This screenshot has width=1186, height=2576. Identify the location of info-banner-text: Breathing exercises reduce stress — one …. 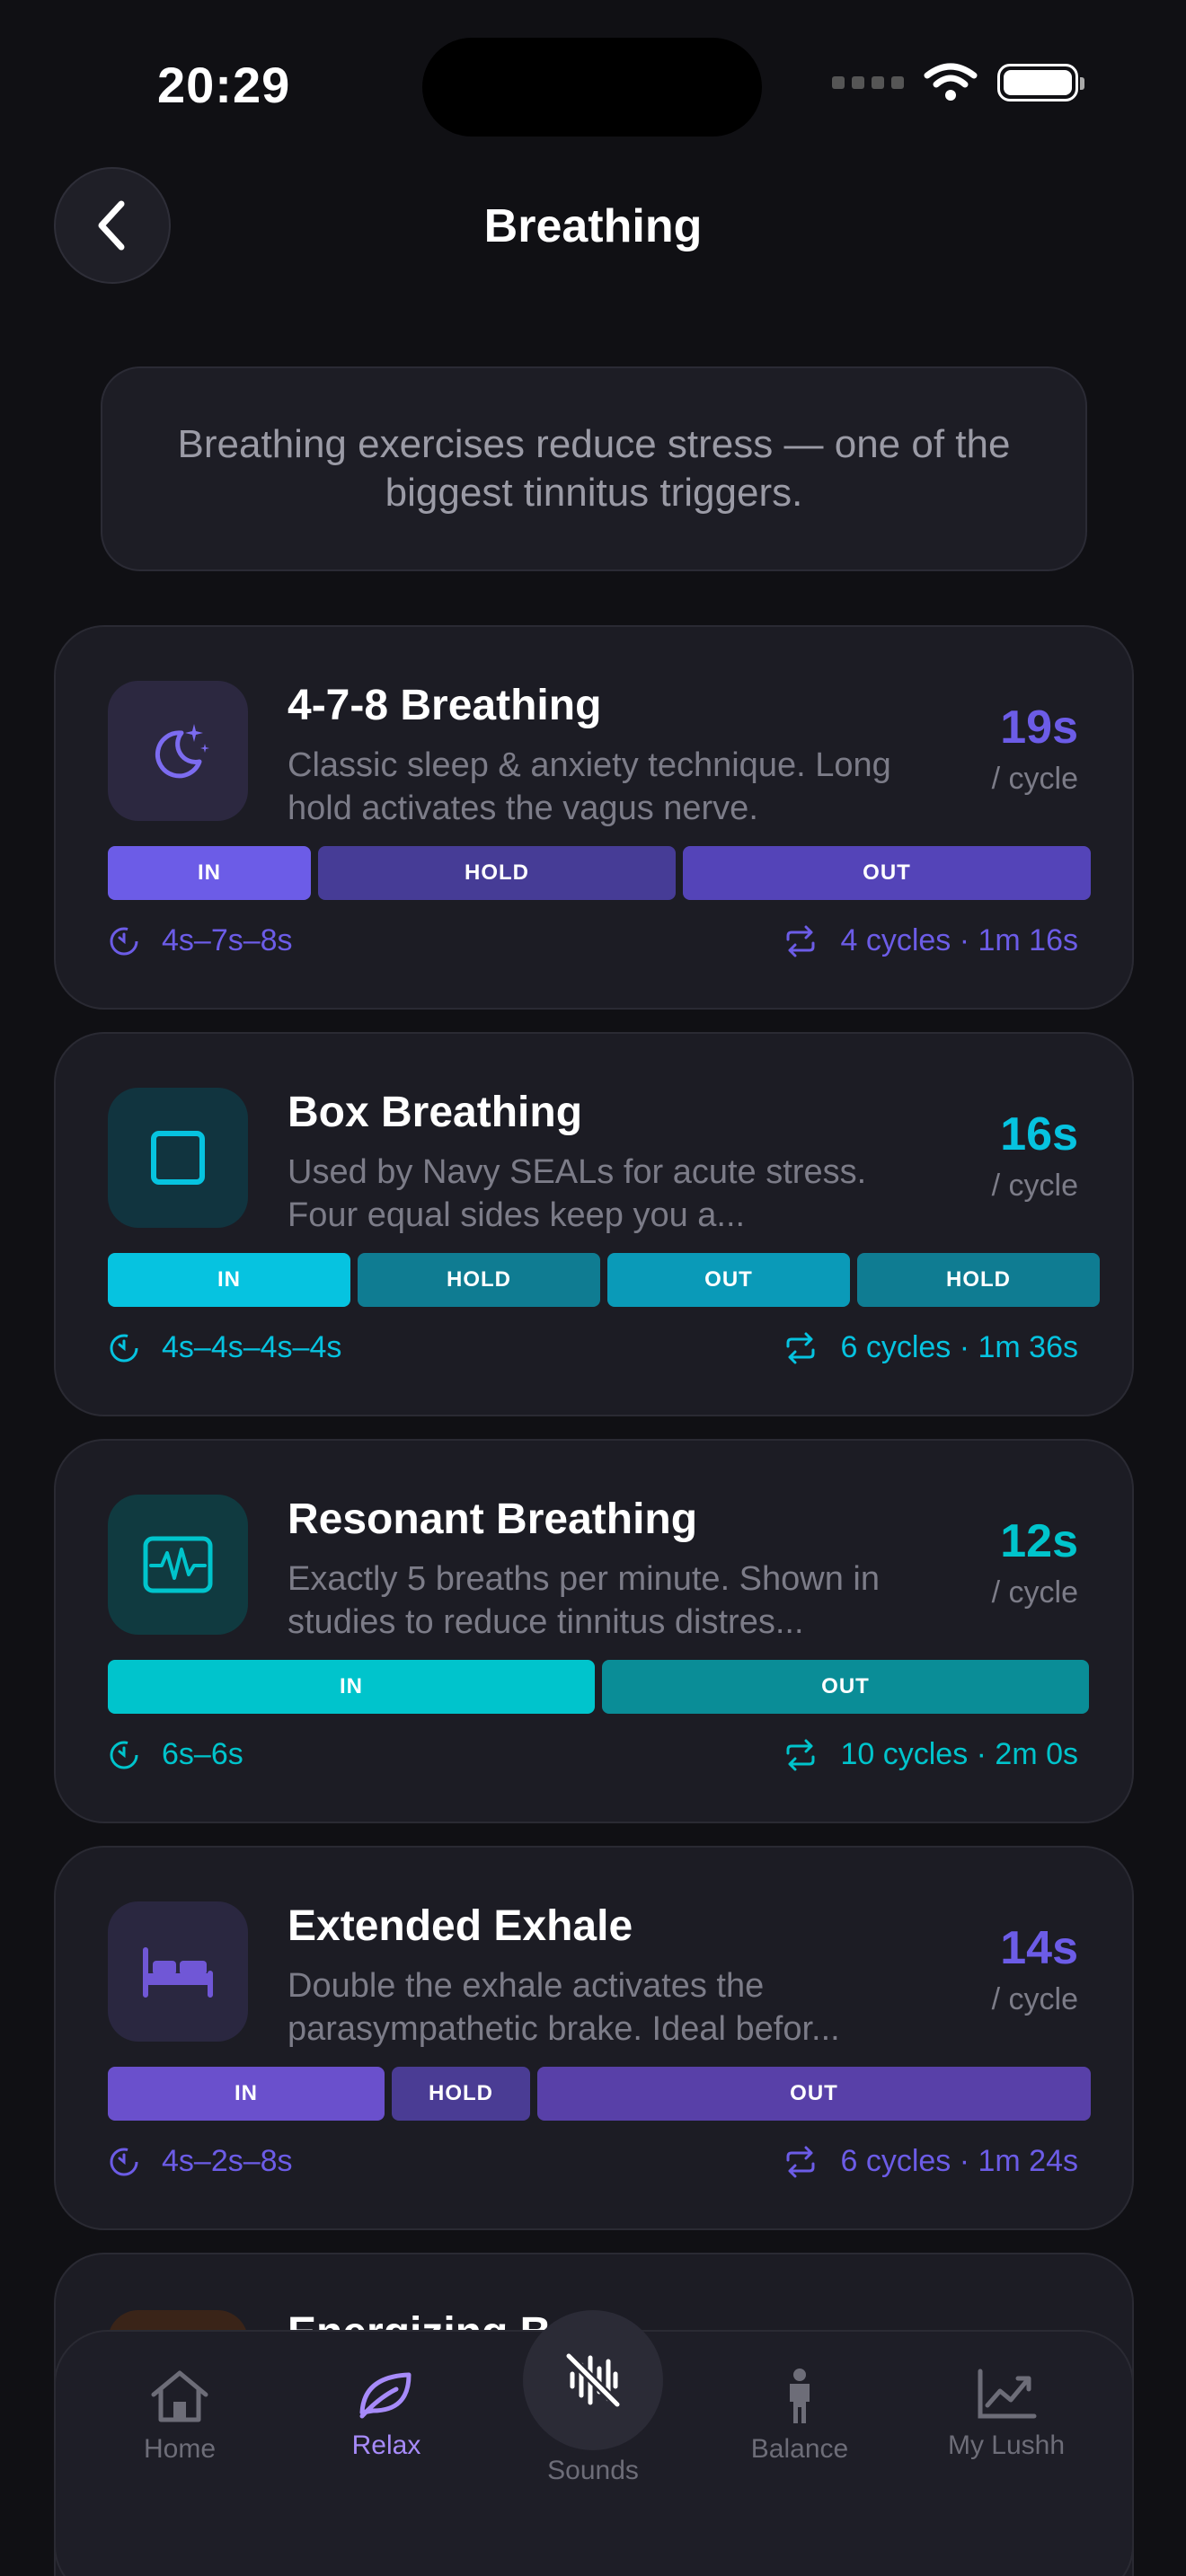
(594, 468).